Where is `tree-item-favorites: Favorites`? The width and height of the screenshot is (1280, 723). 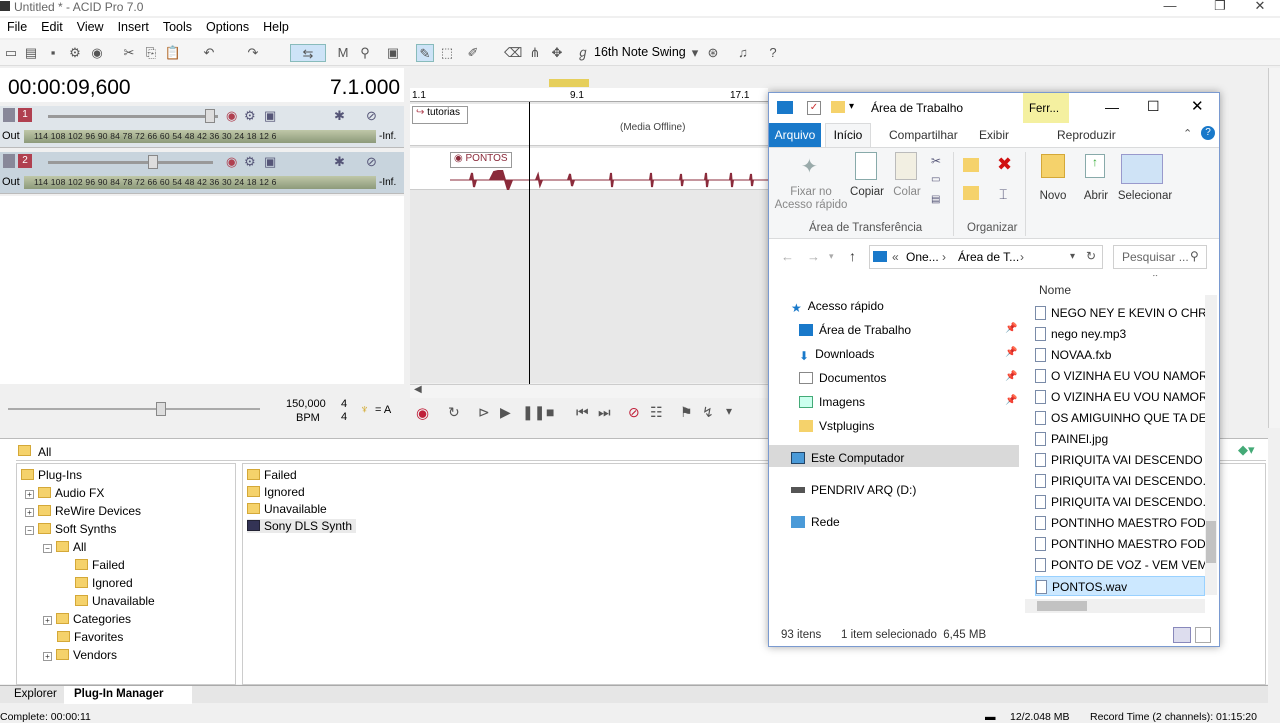
tree-item-favorites: Favorites is located at coordinates (90, 637).